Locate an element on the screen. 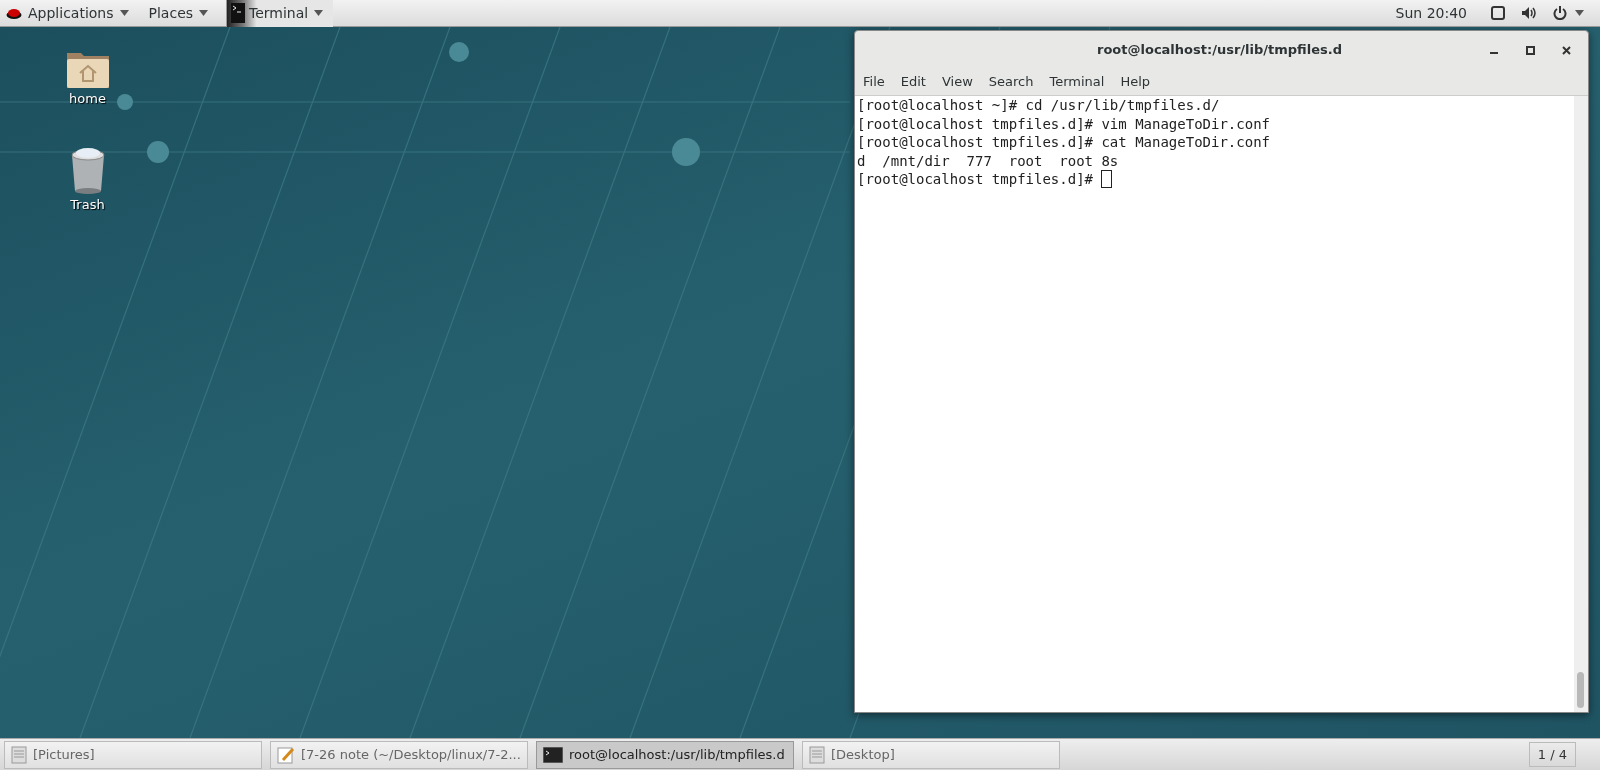 The image size is (1600, 770). hat-icon is located at coordinates (14, 13).